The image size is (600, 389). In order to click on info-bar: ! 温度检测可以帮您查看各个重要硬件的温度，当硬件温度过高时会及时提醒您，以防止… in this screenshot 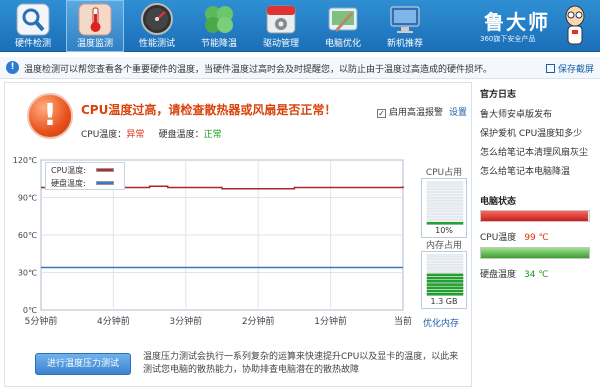, I will do `click(300, 68)`.